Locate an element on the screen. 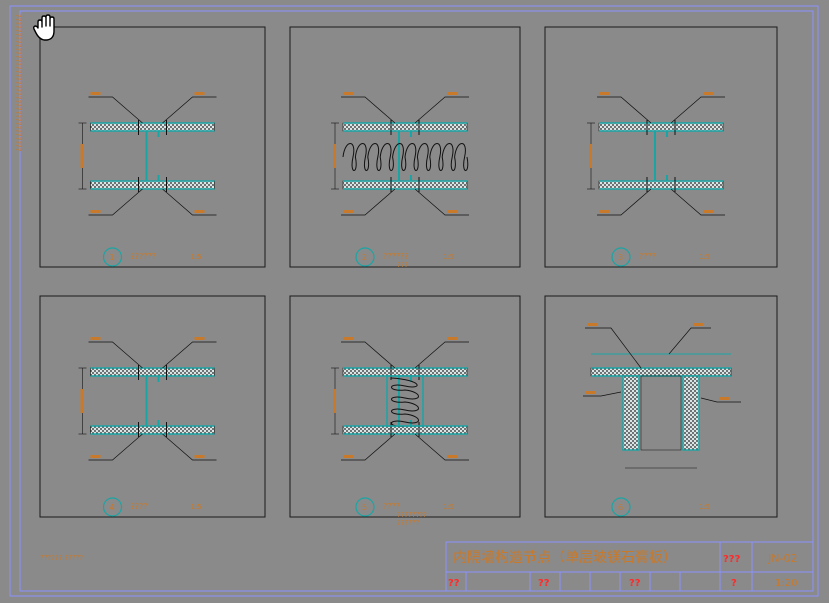 The width and height of the screenshot is (829, 603). side-notes: ????????????????????????????????????? is located at coordinates (18, 83).